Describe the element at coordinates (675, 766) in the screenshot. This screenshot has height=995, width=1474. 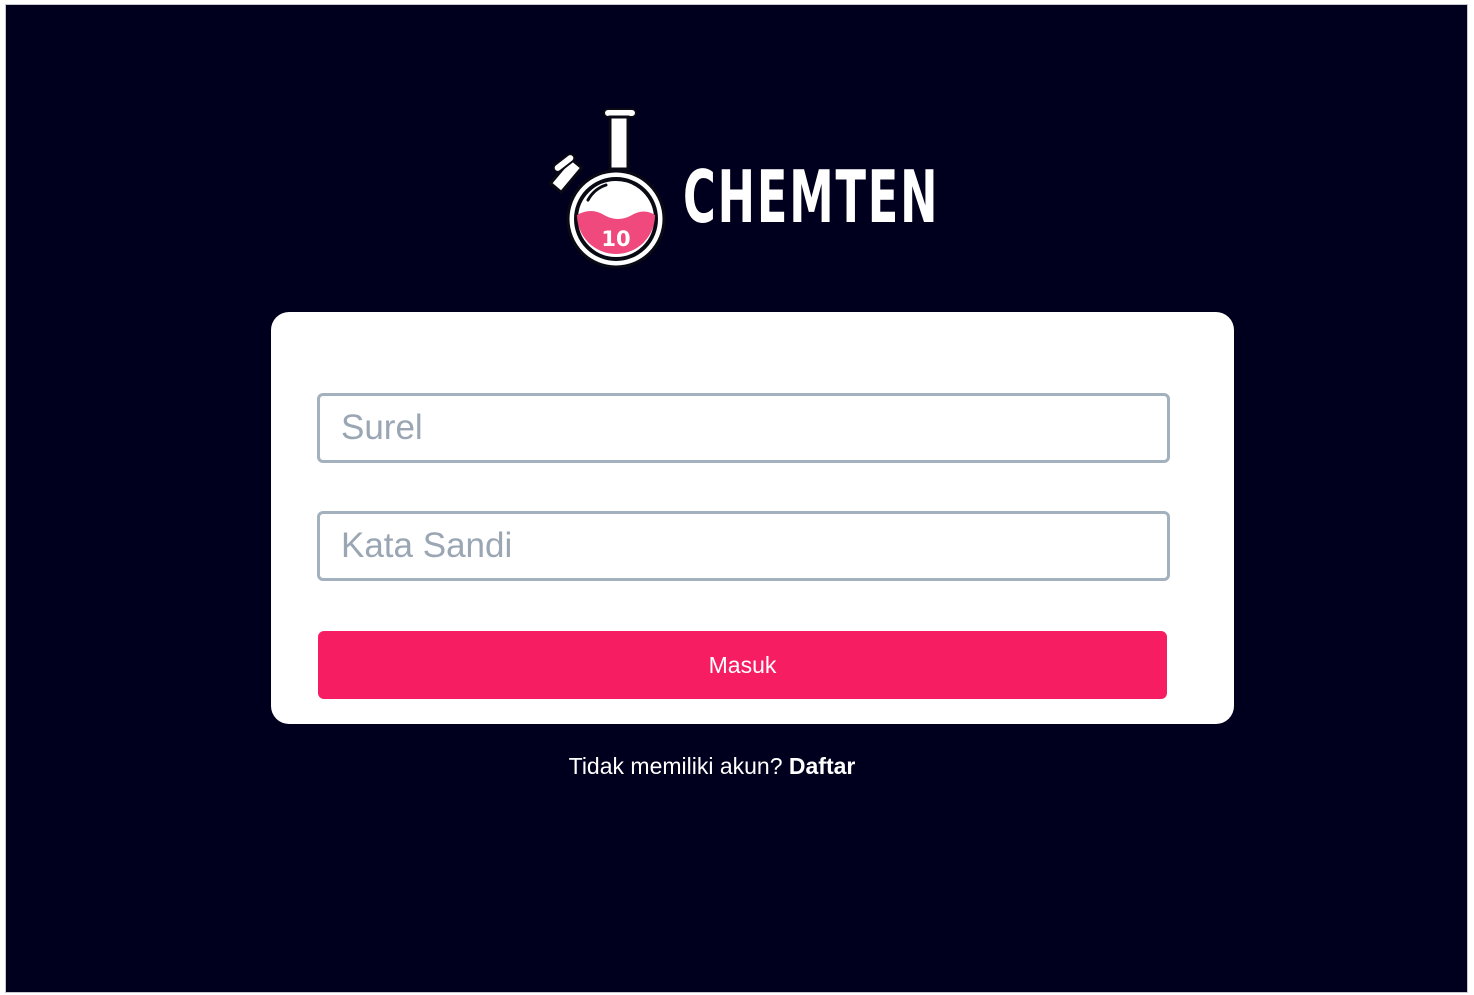
I see `signup-prompt-text: Tidak memiliki akun?` at that location.